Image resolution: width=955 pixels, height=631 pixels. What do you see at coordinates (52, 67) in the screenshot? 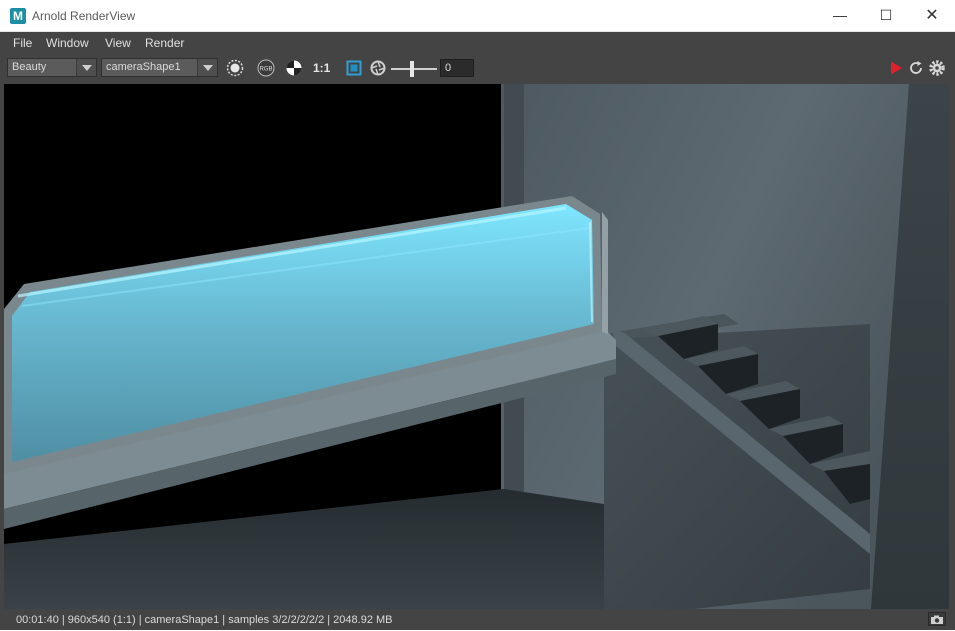
I see `aov-dropdown: Beauty` at bounding box center [52, 67].